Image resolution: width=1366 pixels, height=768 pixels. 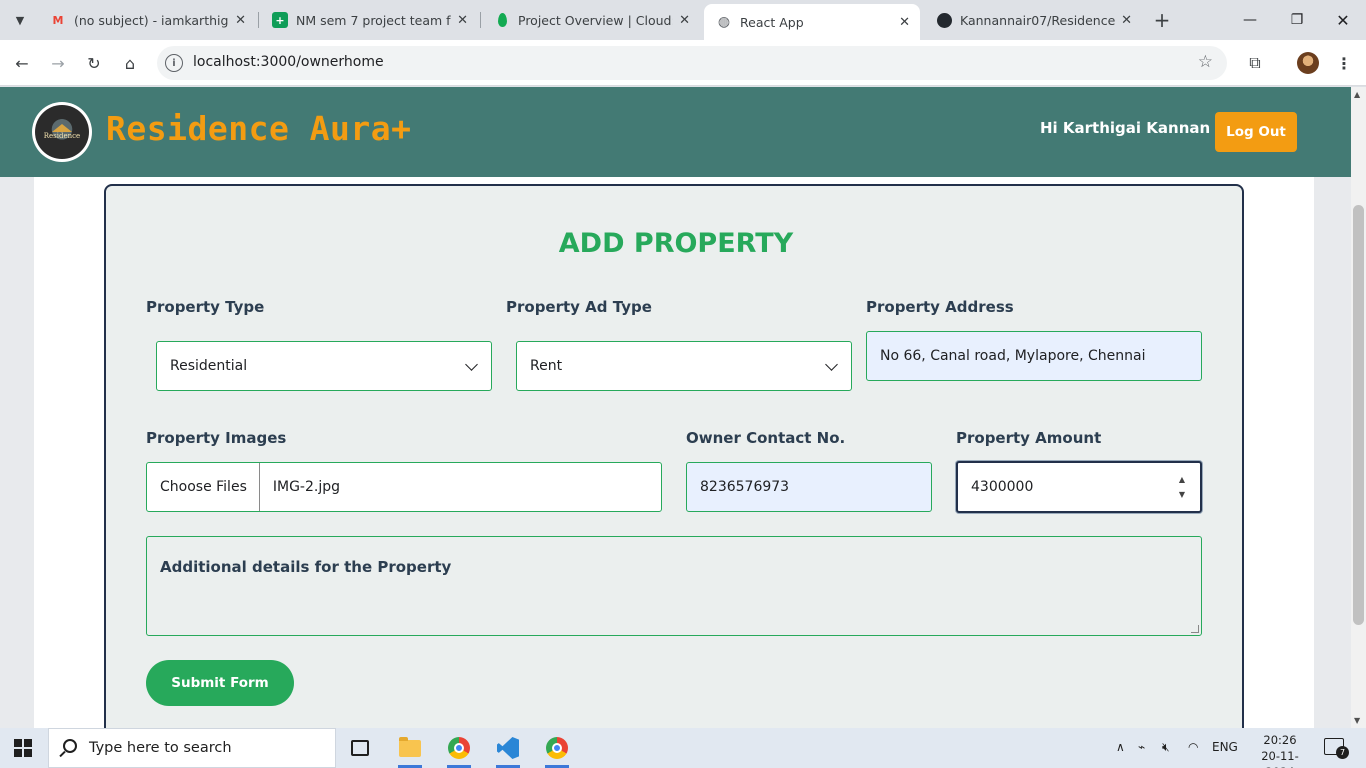 What do you see at coordinates (502, 20) in the screenshot?
I see `mongodb-icon` at bounding box center [502, 20].